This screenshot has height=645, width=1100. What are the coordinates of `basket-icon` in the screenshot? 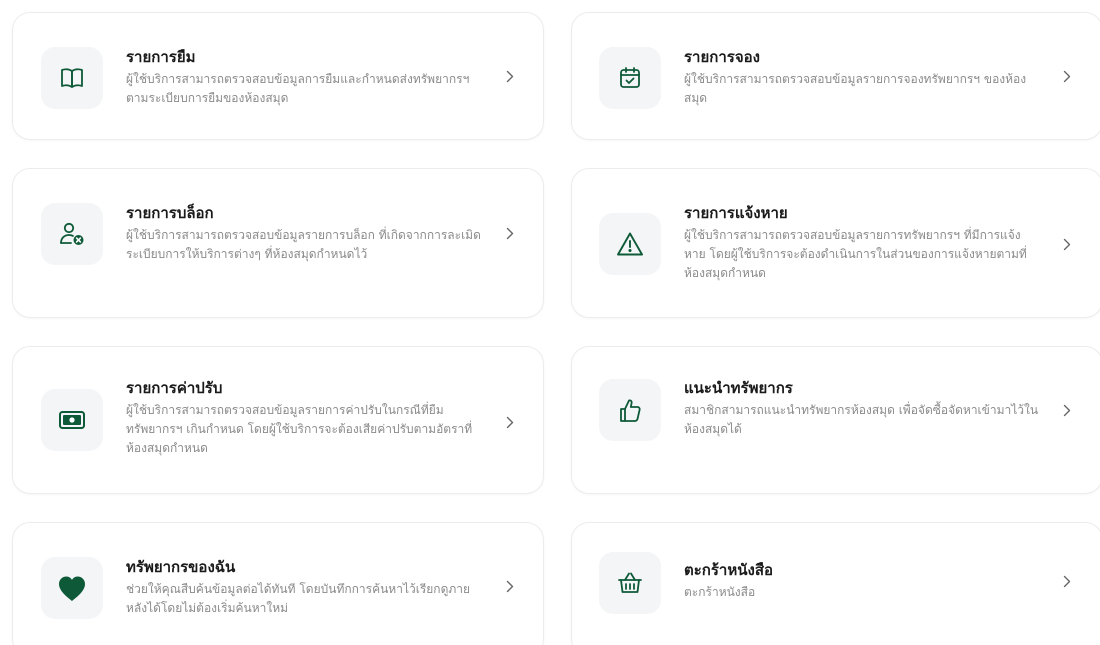 It's located at (630, 583).